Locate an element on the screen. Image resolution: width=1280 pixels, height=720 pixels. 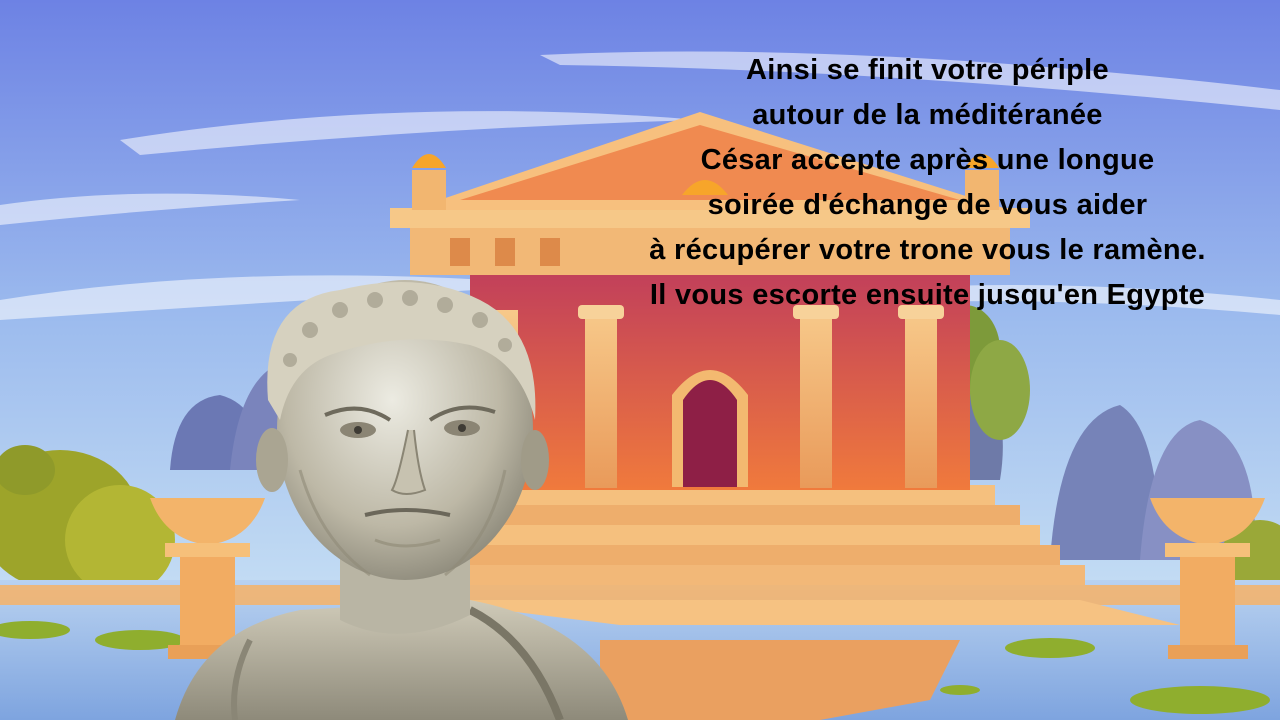
narration-line: soirée d'échange de vous aider is located at coordinates (927, 205).